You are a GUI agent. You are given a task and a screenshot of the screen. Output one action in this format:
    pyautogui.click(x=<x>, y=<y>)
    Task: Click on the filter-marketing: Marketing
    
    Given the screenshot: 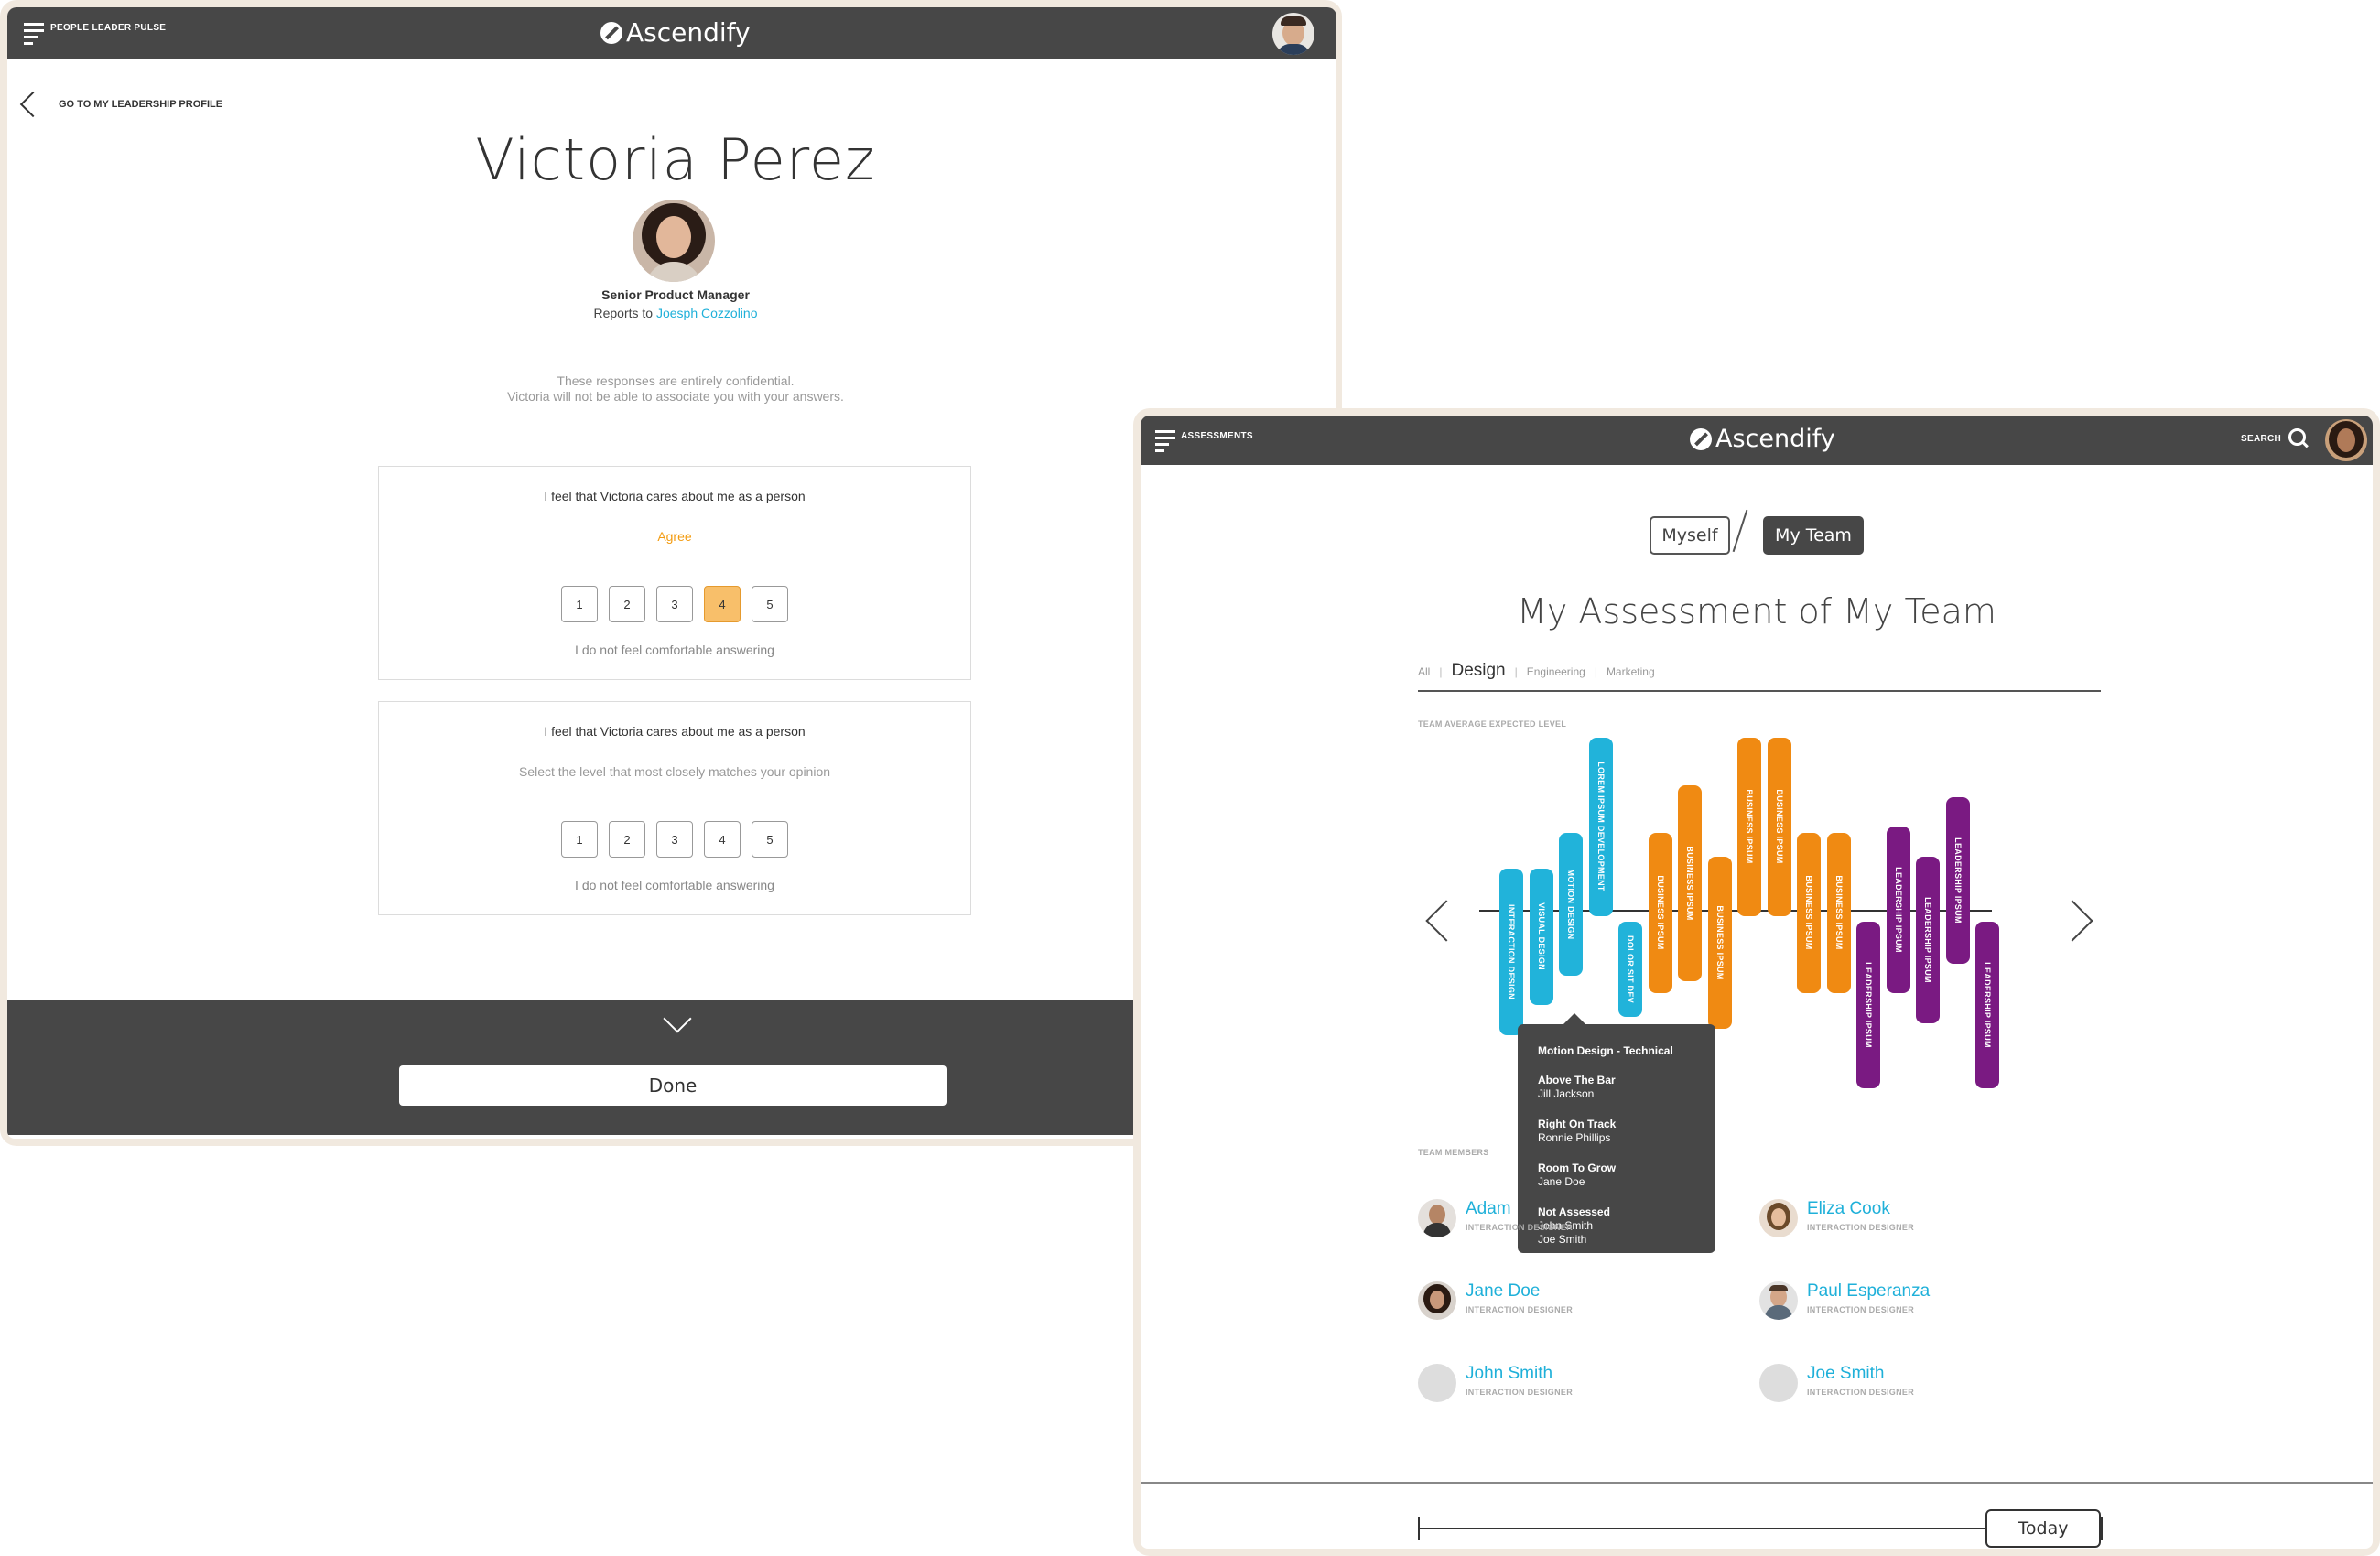 What is the action you would take?
    pyautogui.click(x=1630, y=671)
    